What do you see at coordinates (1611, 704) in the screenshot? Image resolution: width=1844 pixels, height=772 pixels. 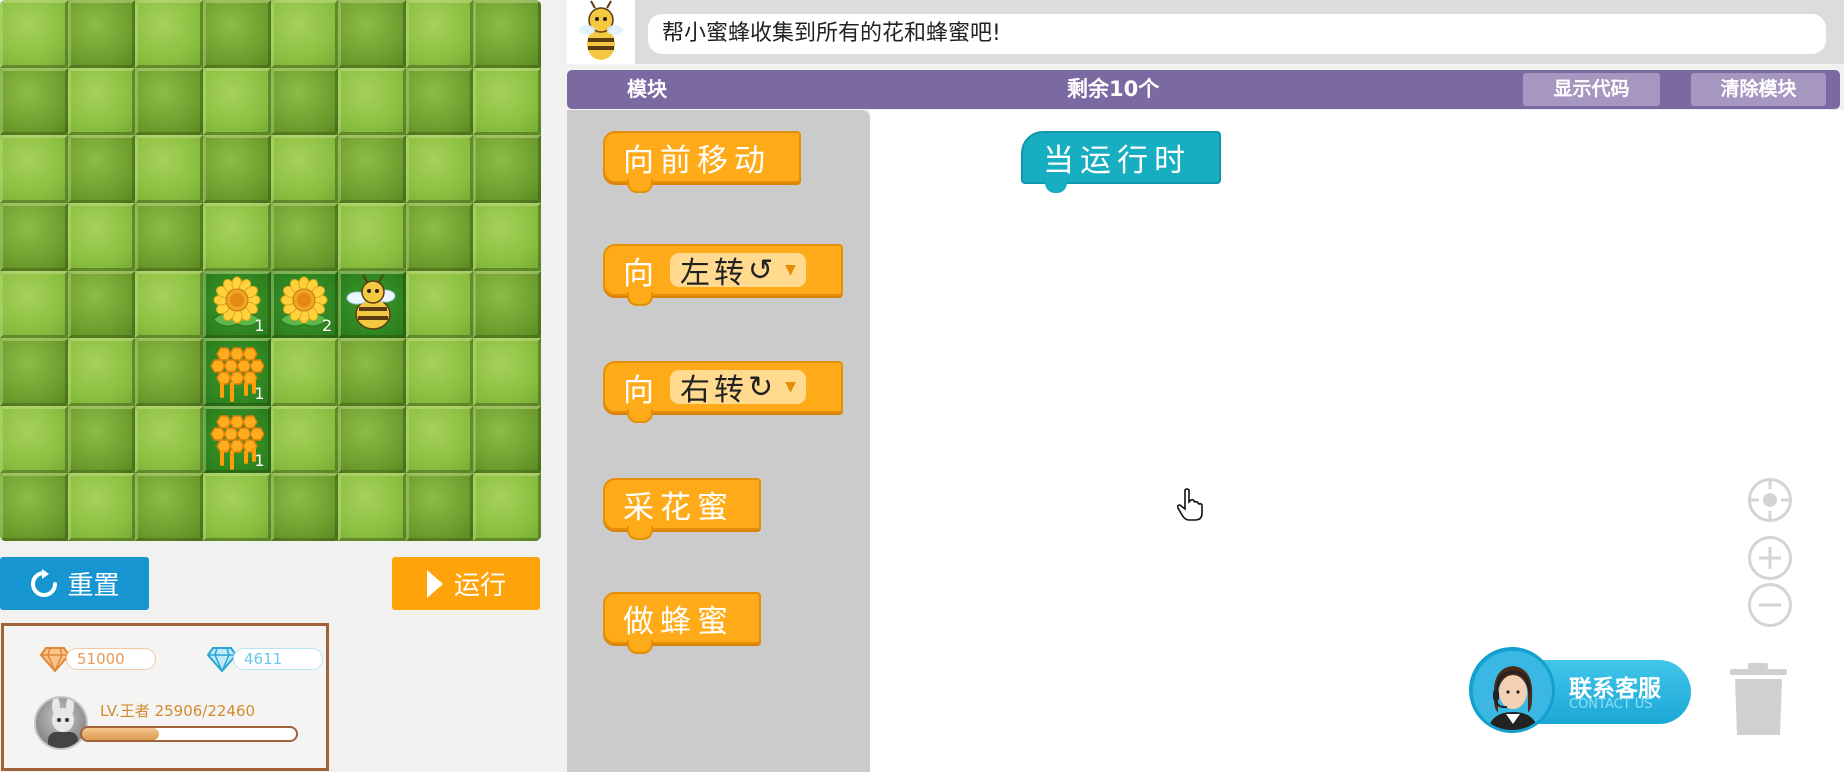 I see `contact-label-en: CONTACT US` at bounding box center [1611, 704].